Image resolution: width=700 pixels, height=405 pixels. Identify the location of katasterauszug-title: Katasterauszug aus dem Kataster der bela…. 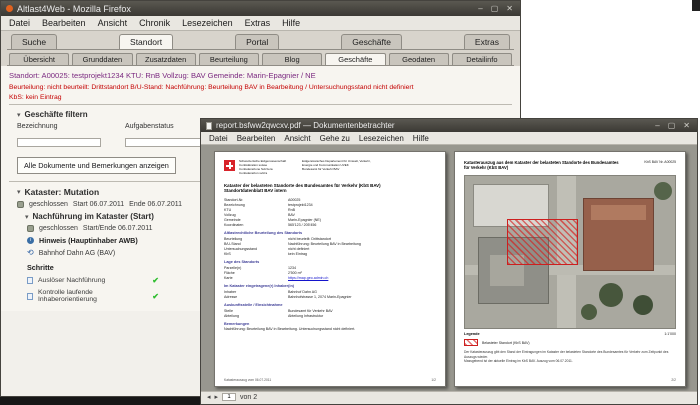
(541, 165).